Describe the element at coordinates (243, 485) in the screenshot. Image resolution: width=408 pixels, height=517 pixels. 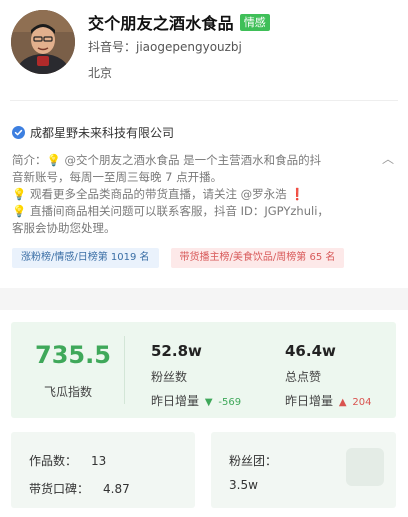
I see `fan-group-value: 3.5w` at that location.